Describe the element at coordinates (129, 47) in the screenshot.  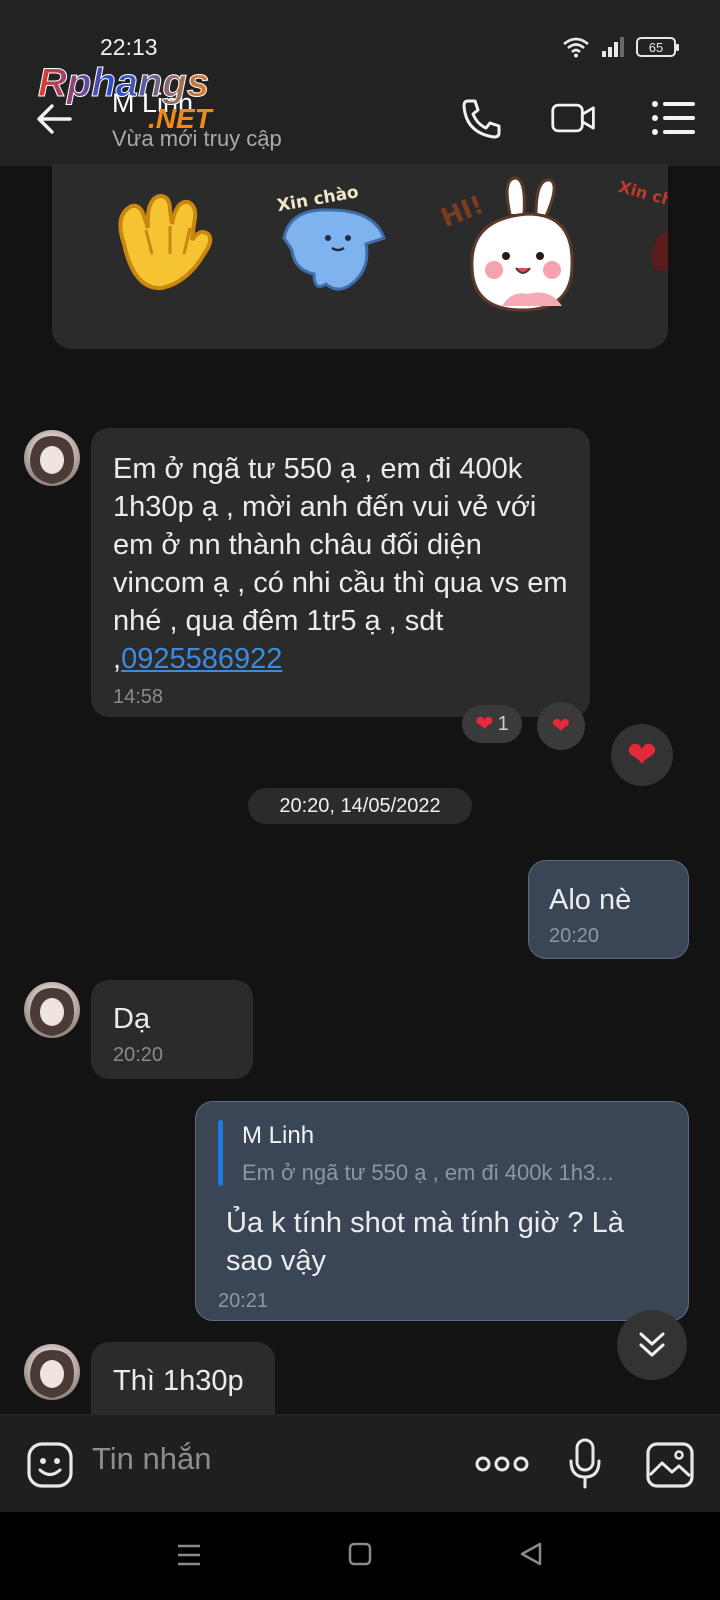
I see `status-time: 22:13` at that location.